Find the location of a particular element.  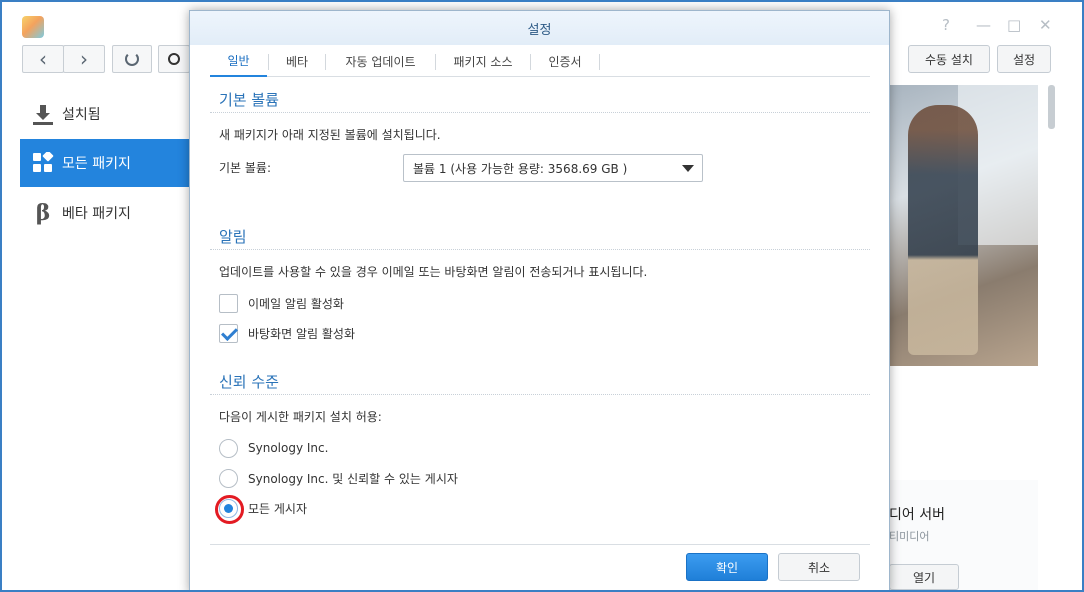

sidebar-item-beta-packages: β 베타 패키지 is located at coordinates (105, 213).